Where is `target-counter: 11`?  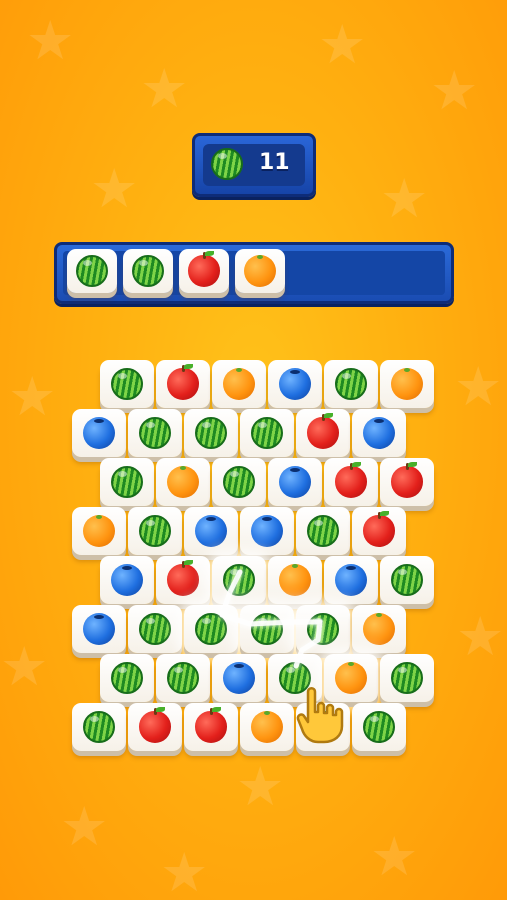
target-counter: 11 is located at coordinates (254, 165).